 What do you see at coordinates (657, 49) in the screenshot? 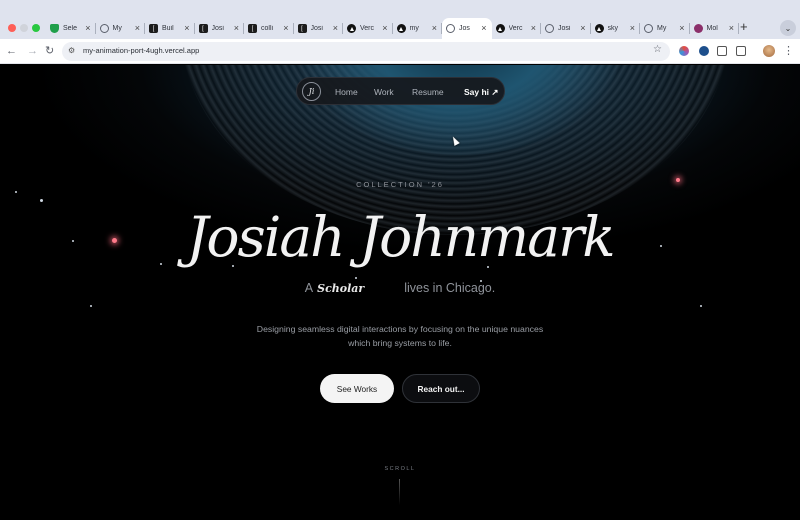
I see `bookmark-star-icon: ☆` at bounding box center [657, 49].